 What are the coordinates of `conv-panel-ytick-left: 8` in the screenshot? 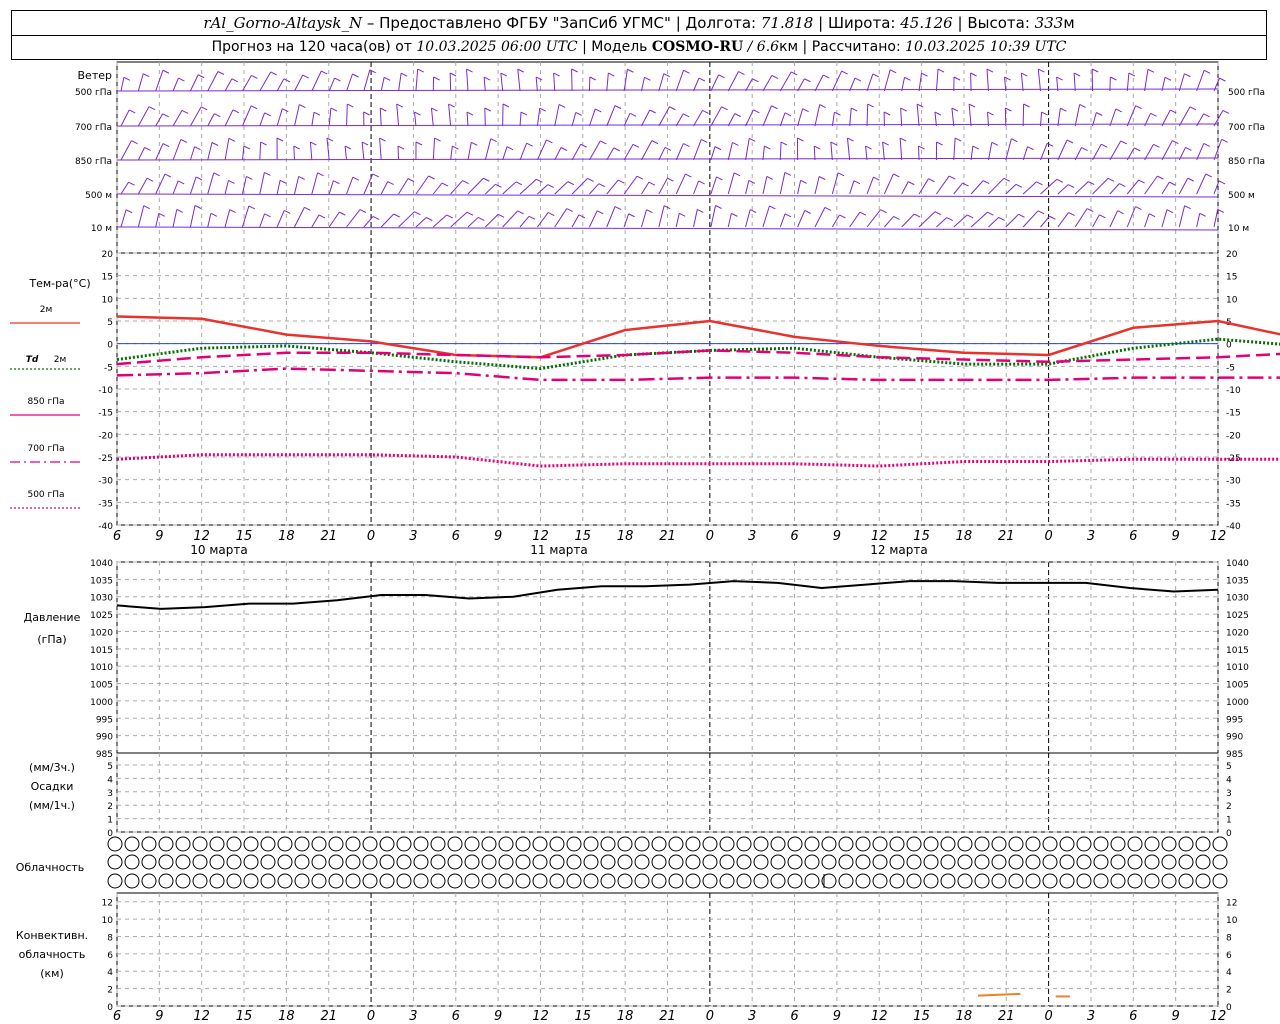 It's located at (110, 938).